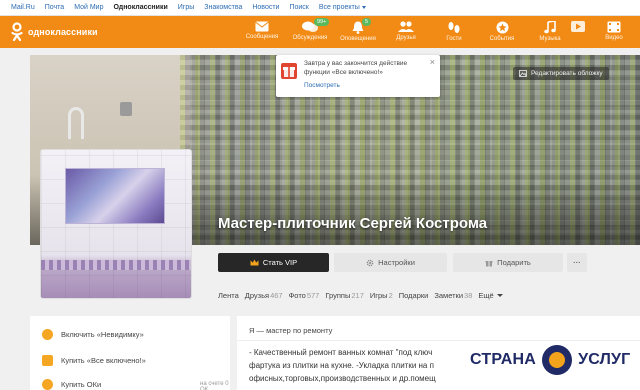 The width and height of the screenshot is (640, 390). I want to click on music-note-icon, so click(550, 27).